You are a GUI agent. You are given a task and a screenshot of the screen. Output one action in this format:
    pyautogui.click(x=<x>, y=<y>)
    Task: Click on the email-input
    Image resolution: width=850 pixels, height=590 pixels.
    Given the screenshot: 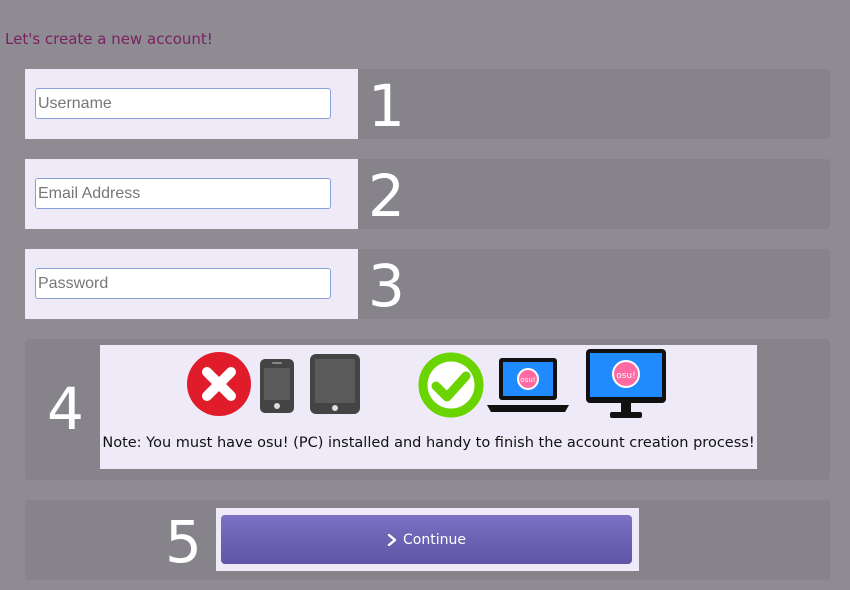 What is the action you would take?
    pyautogui.click(x=183, y=193)
    